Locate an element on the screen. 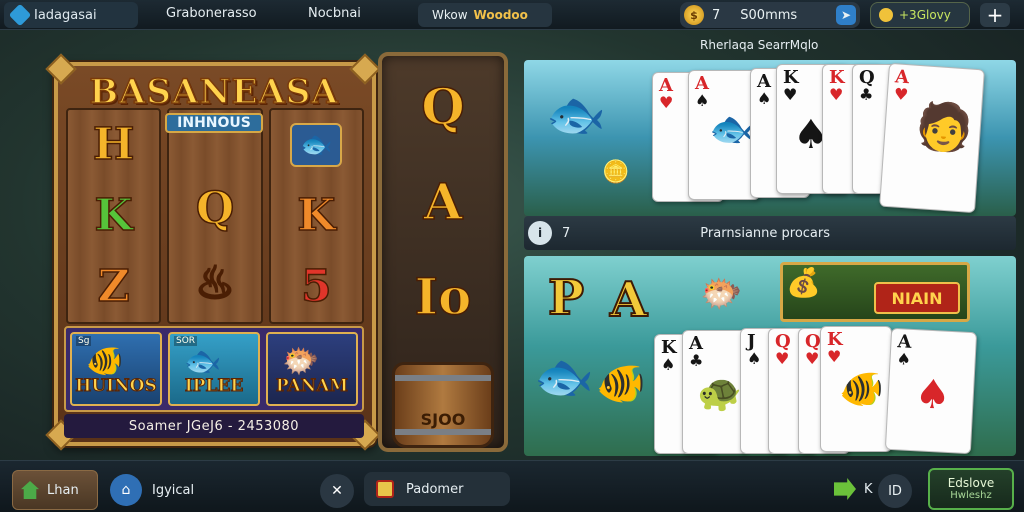 Image resolution: width=1024 pixels, height=512 pixels. coin-value: S00mms is located at coordinates (769, 15).